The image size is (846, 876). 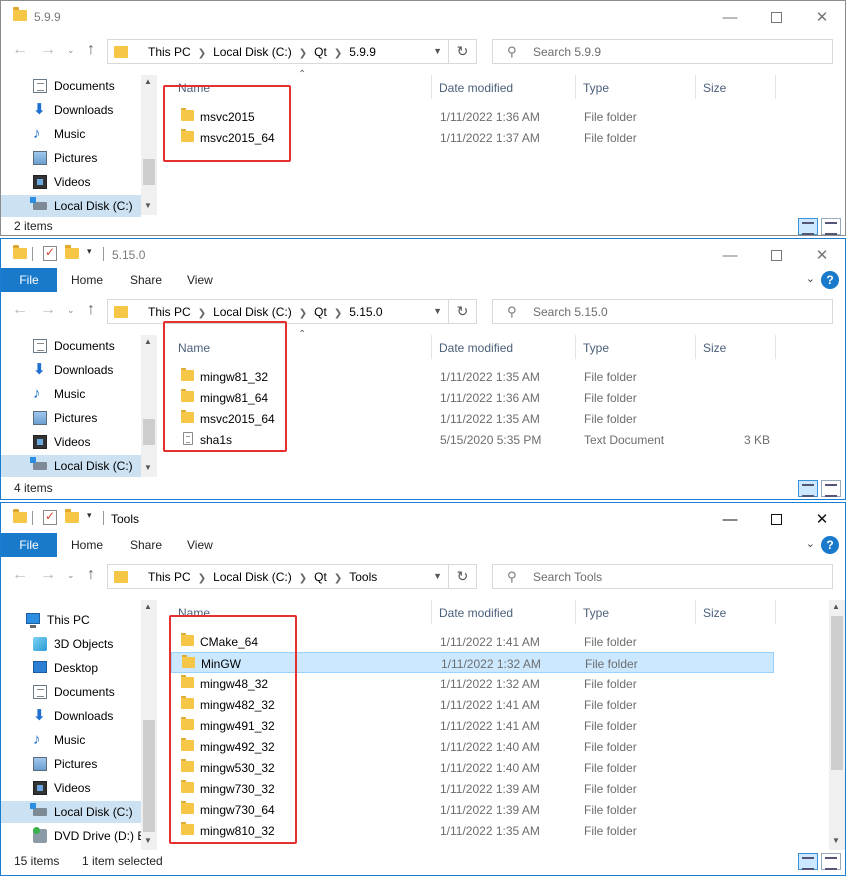 What do you see at coordinates (71, 620) in the screenshot?
I see `nav-item-this-pc: This PC` at bounding box center [71, 620].